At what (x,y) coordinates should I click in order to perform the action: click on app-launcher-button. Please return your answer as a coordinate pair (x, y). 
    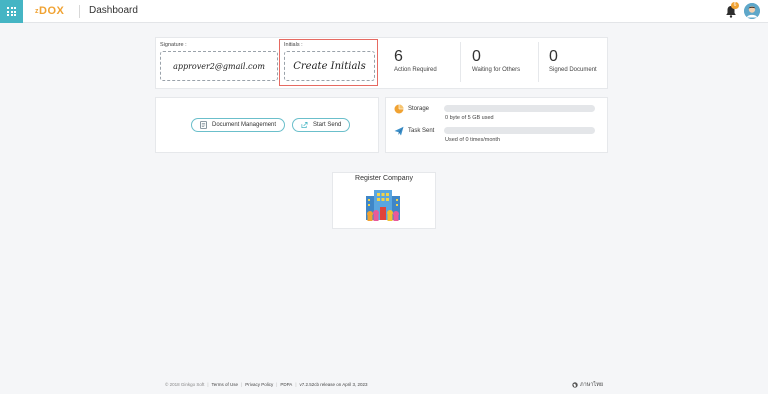
    Looking at the image, I should click on (11, 11).